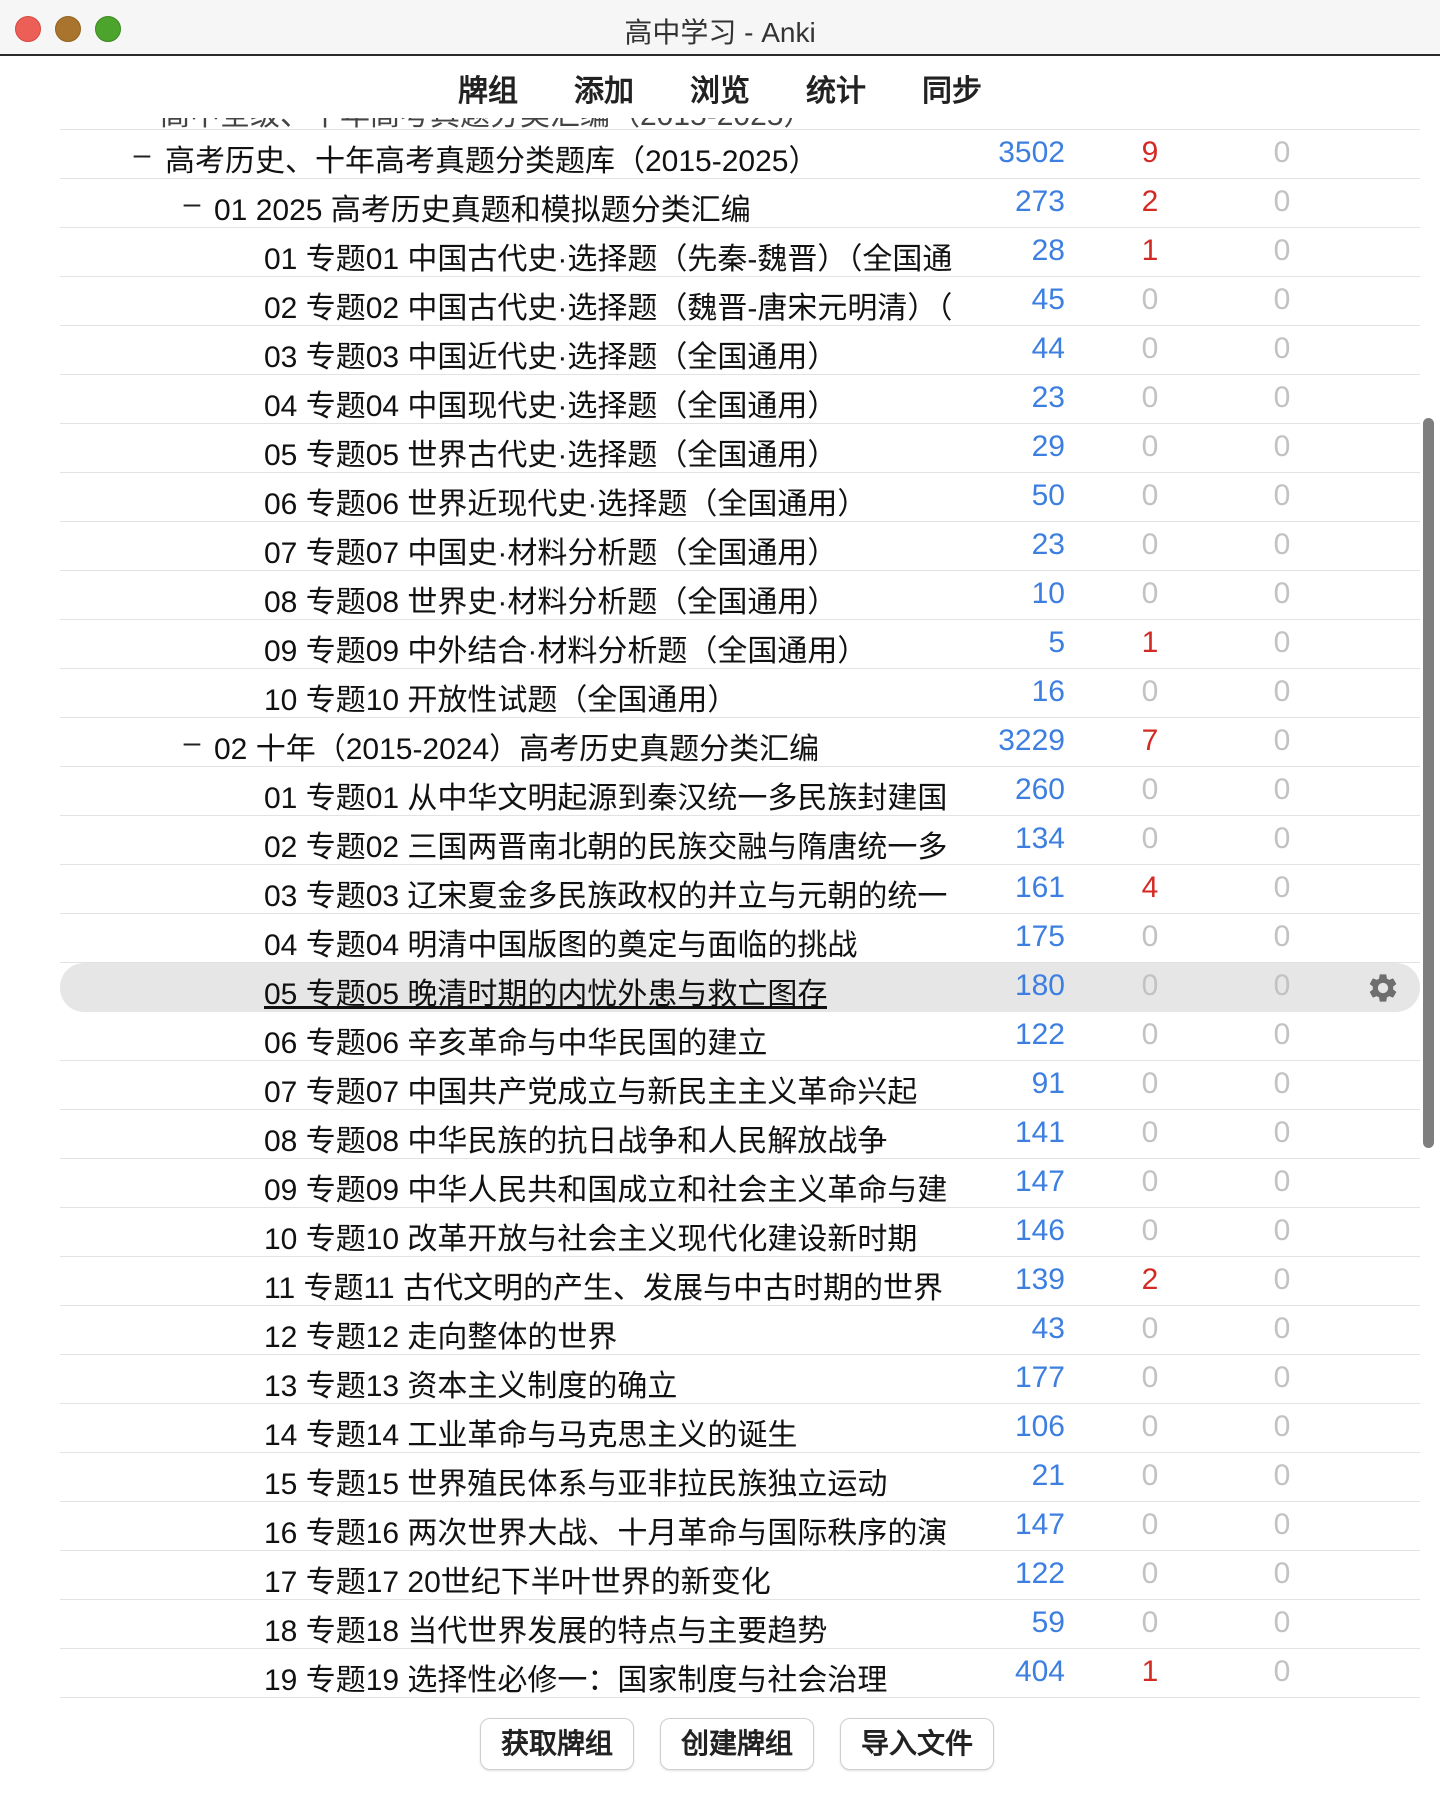 The image size is (1440, 1796). What do you see at coordinates (608, 256) in the screenshot?
I see `deck-name: 01 专题01 中国古代史·选择题（先秦-魏晋）（全国通` at bounding box center [608, 256].